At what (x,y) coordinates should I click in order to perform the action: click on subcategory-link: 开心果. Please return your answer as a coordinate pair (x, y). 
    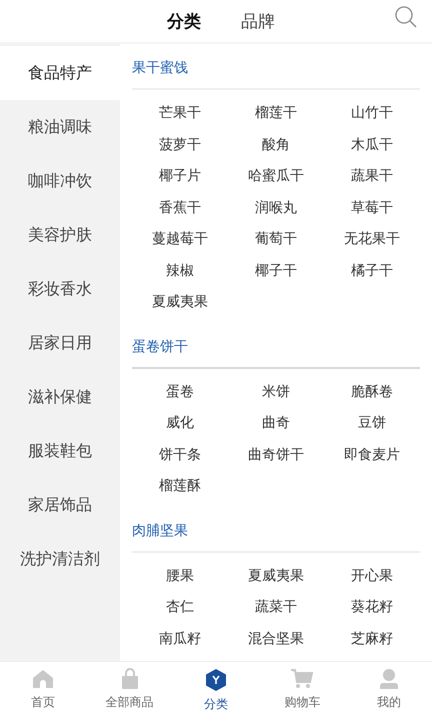
    Looking at the image, I should click on (372, 576).